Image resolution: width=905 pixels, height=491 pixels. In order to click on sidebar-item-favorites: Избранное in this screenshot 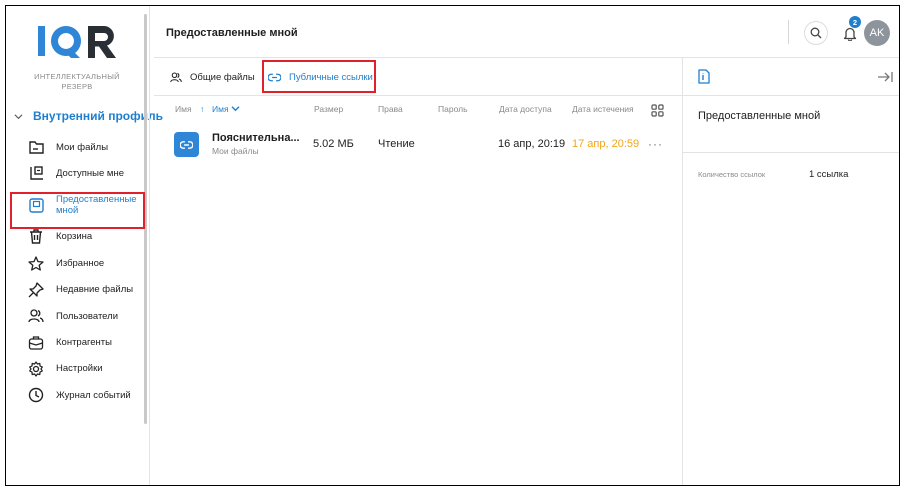, I will do `click(77, 263)`.